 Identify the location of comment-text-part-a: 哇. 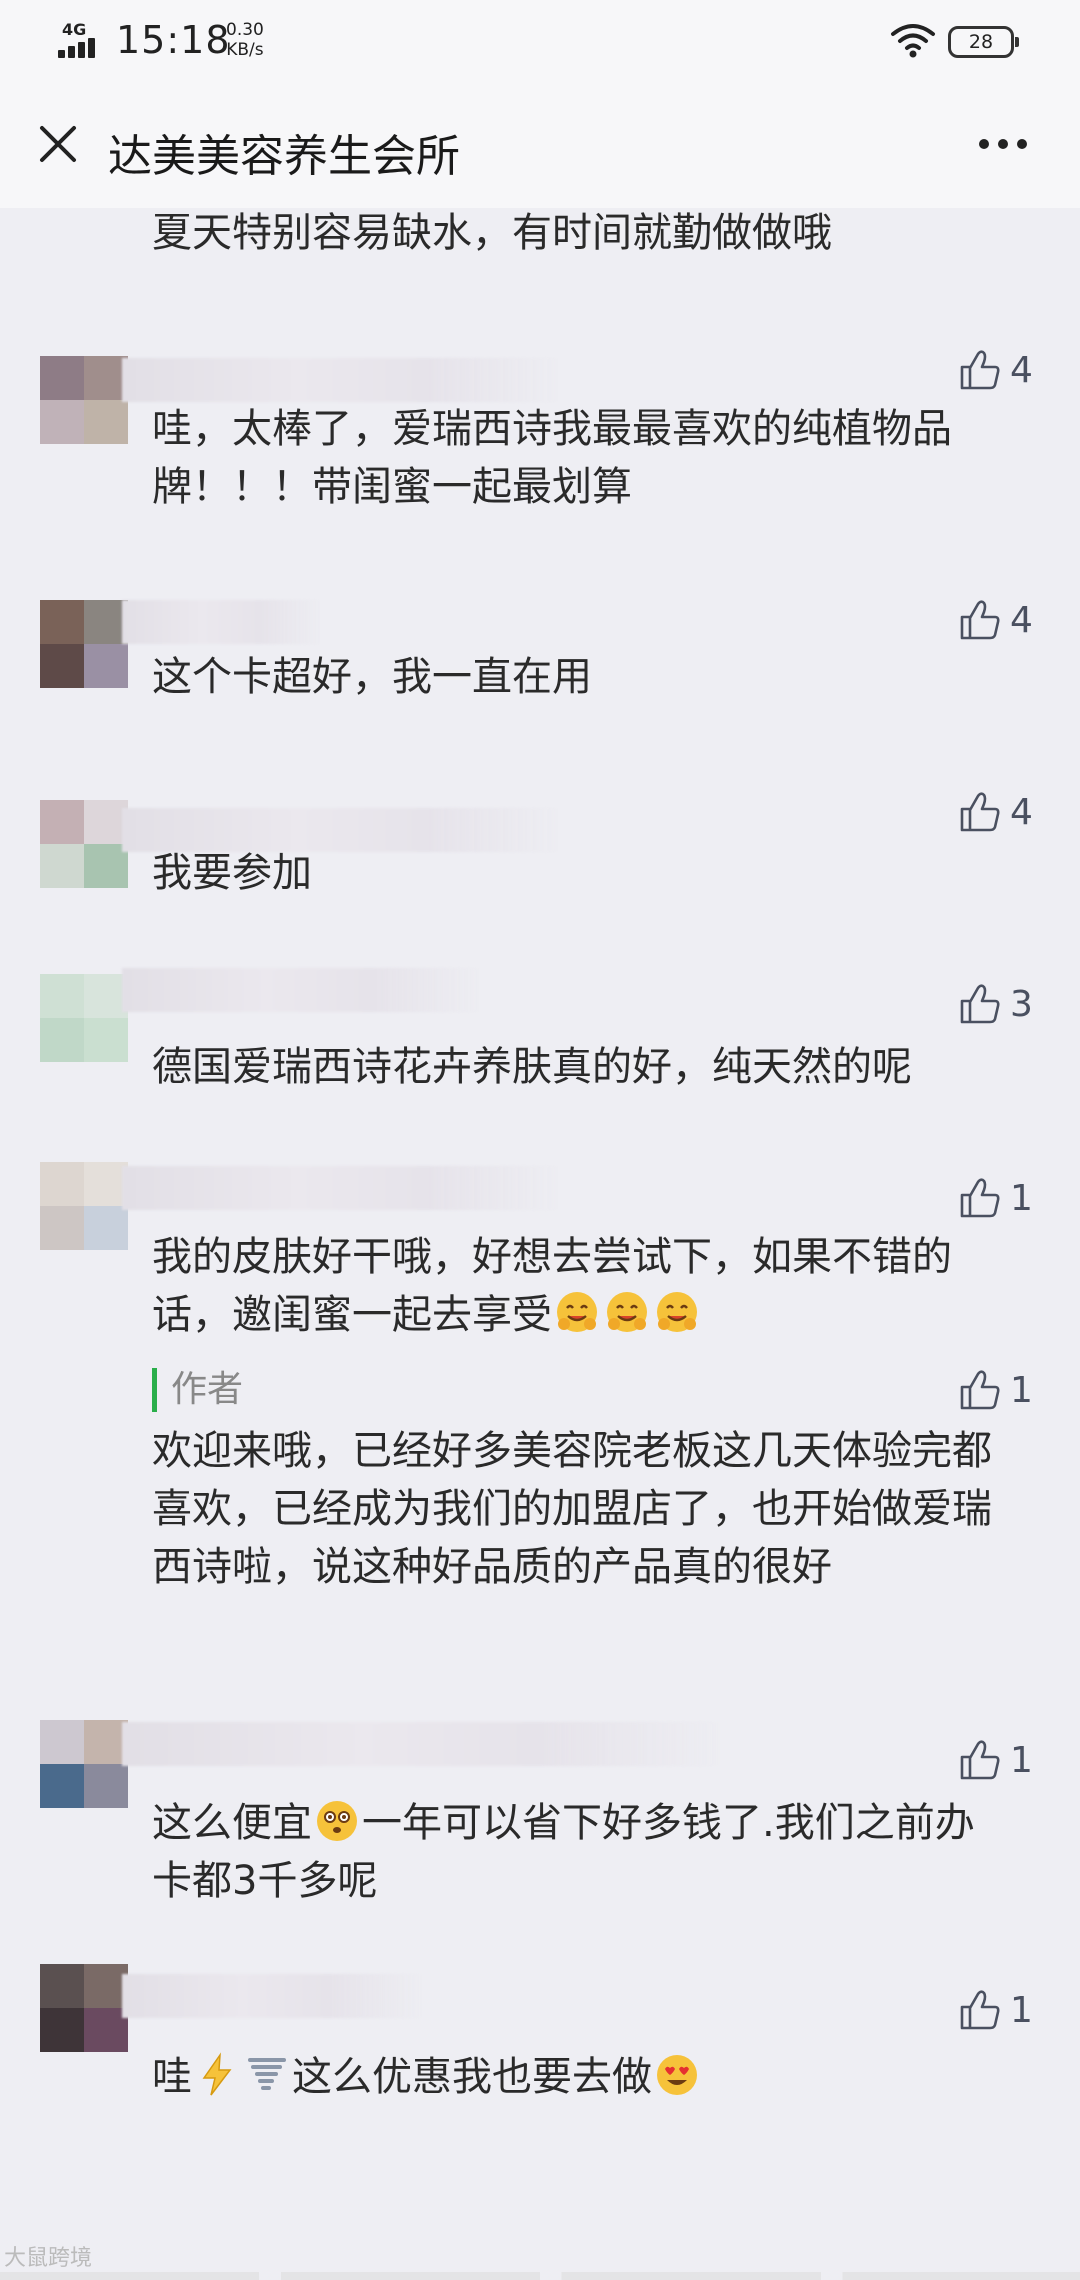
(172, 2077).